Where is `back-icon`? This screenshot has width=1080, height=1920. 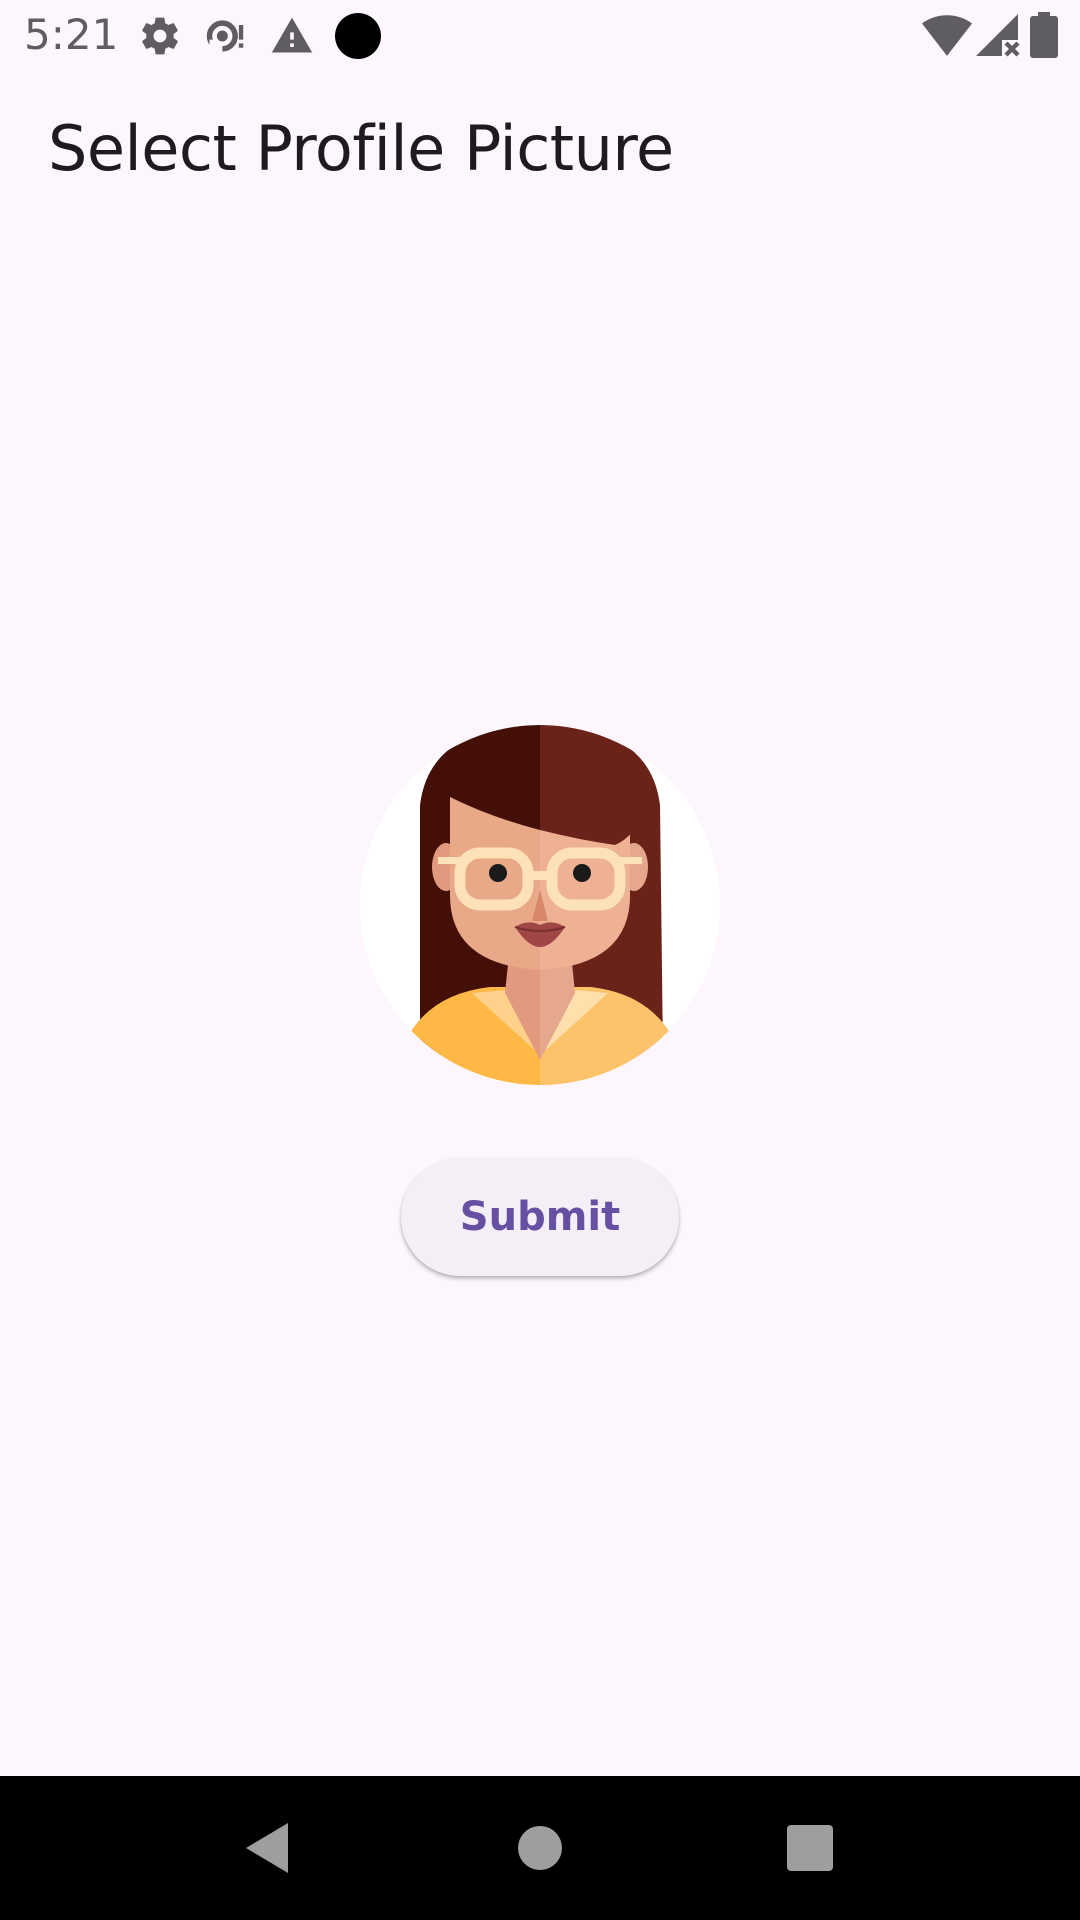
back-icon is located at coordinates (267, 1848).